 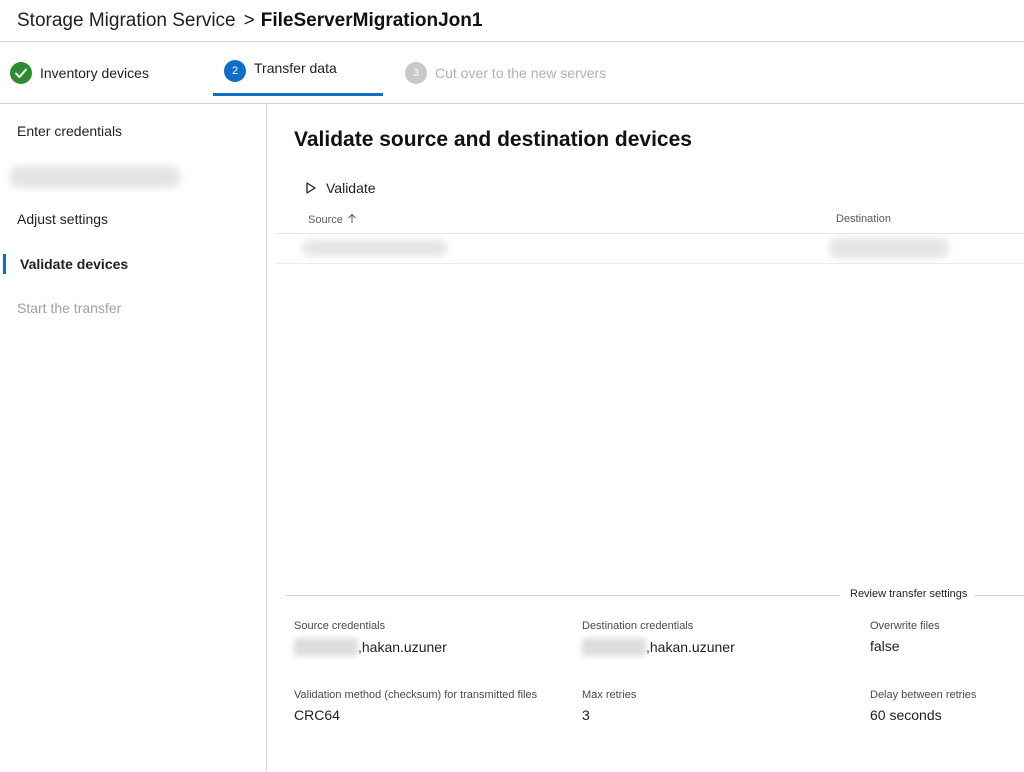 I want to click on column-header-source: Source, so click(x=332, y=220).